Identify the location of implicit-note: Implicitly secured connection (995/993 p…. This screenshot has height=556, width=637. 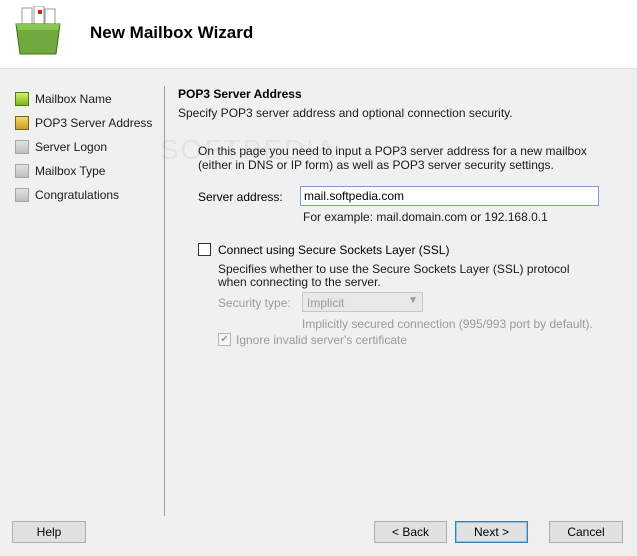
(447, 324).